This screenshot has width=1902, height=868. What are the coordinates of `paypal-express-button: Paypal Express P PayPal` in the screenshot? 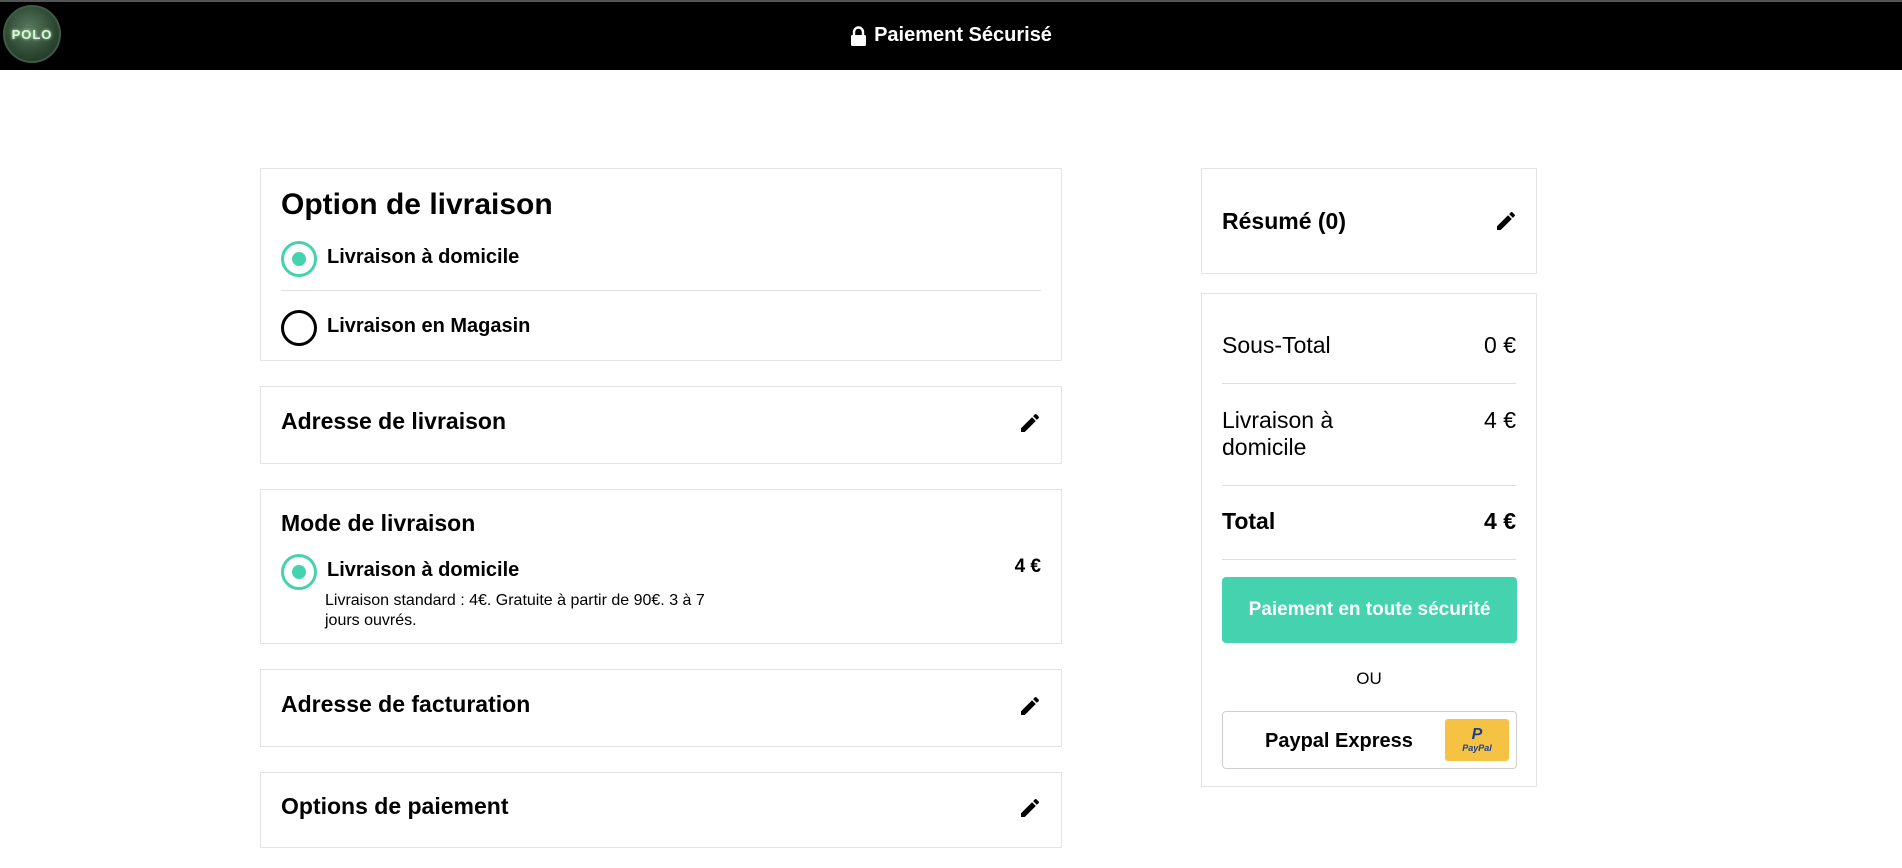 It's located at (1369, 740).